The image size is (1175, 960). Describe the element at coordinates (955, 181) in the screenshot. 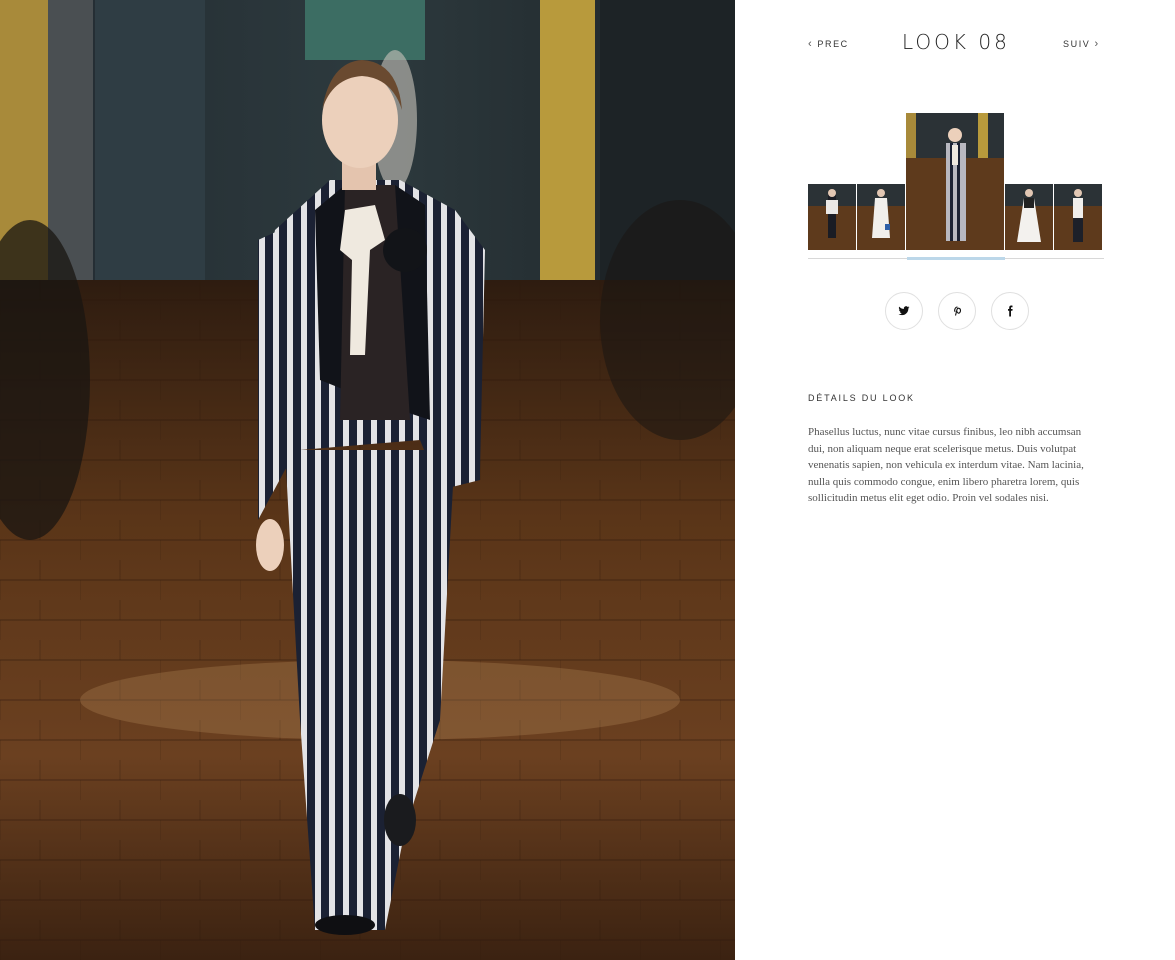

I see `look-thumbnail-3-active` at that location.